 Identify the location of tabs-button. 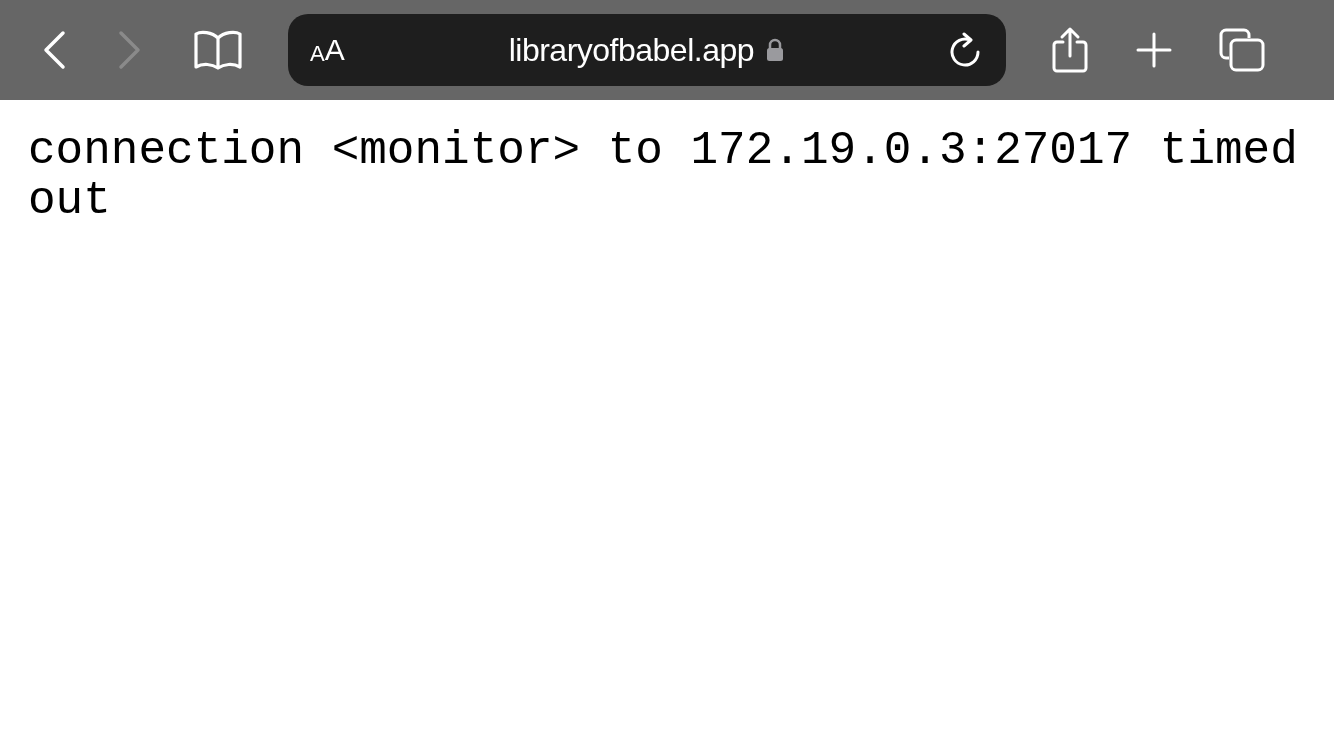
(1242, 50).